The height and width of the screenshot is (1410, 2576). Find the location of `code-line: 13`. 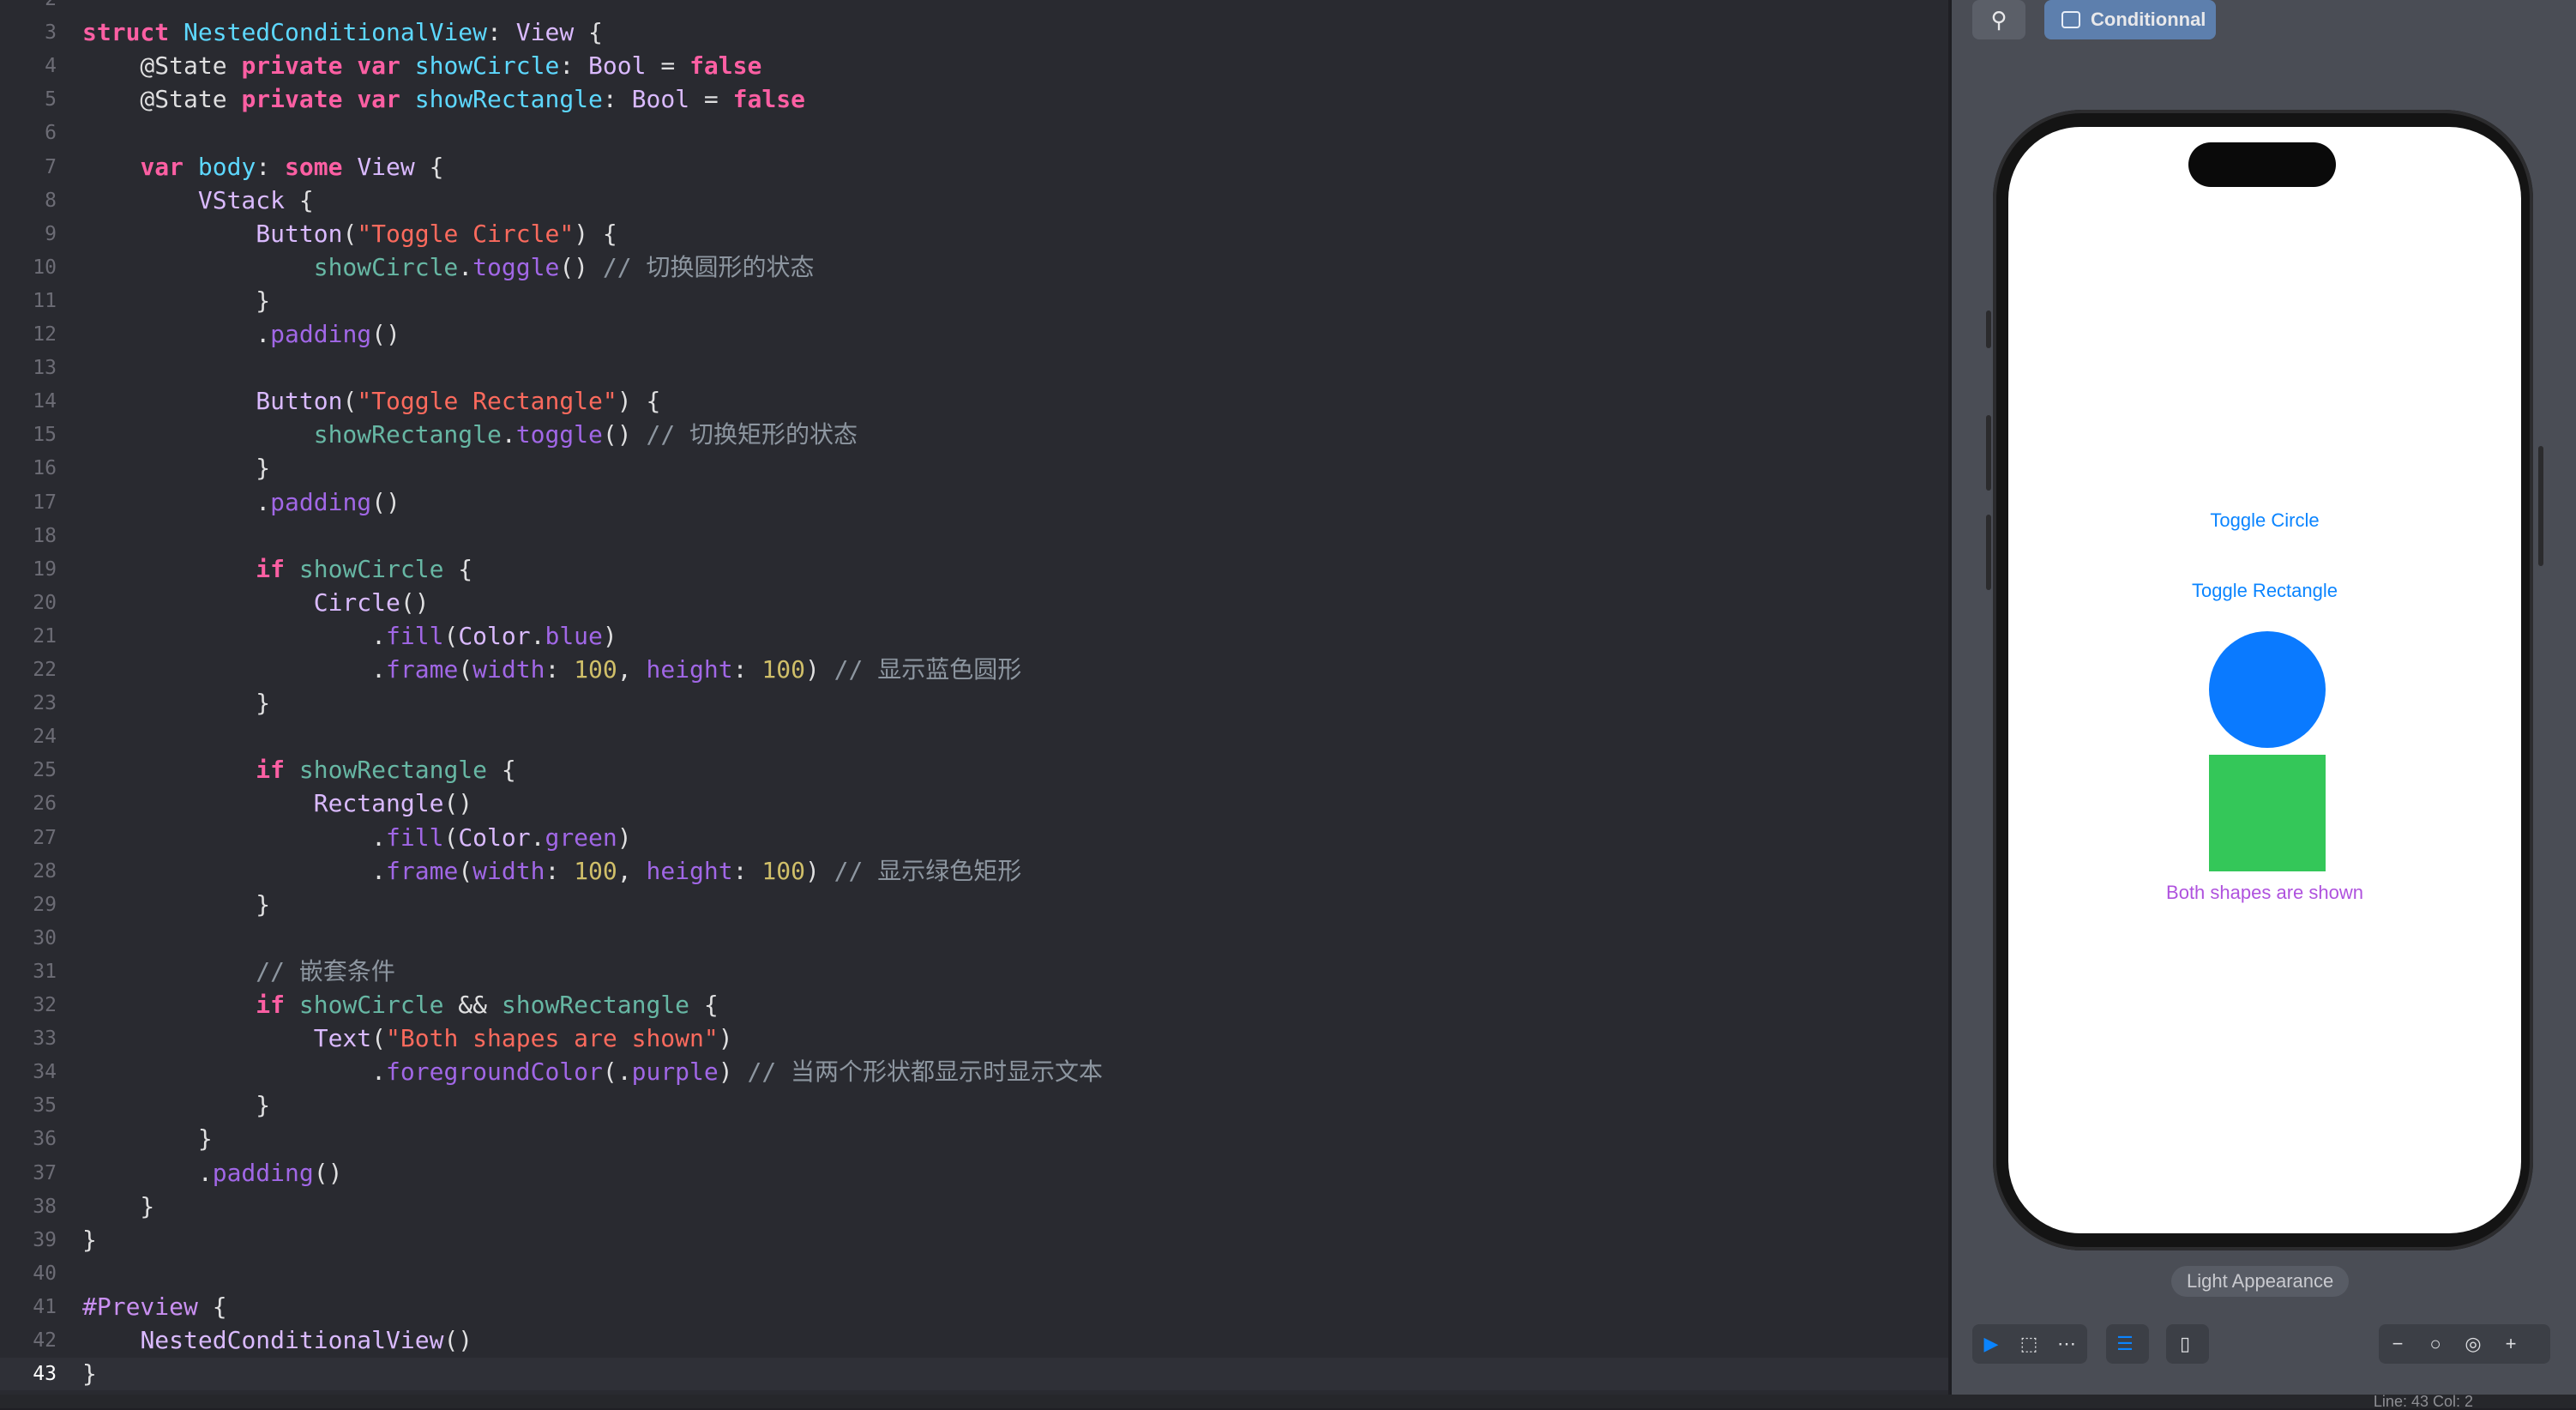

code-line: 13 is located at coordinates (974, 368).